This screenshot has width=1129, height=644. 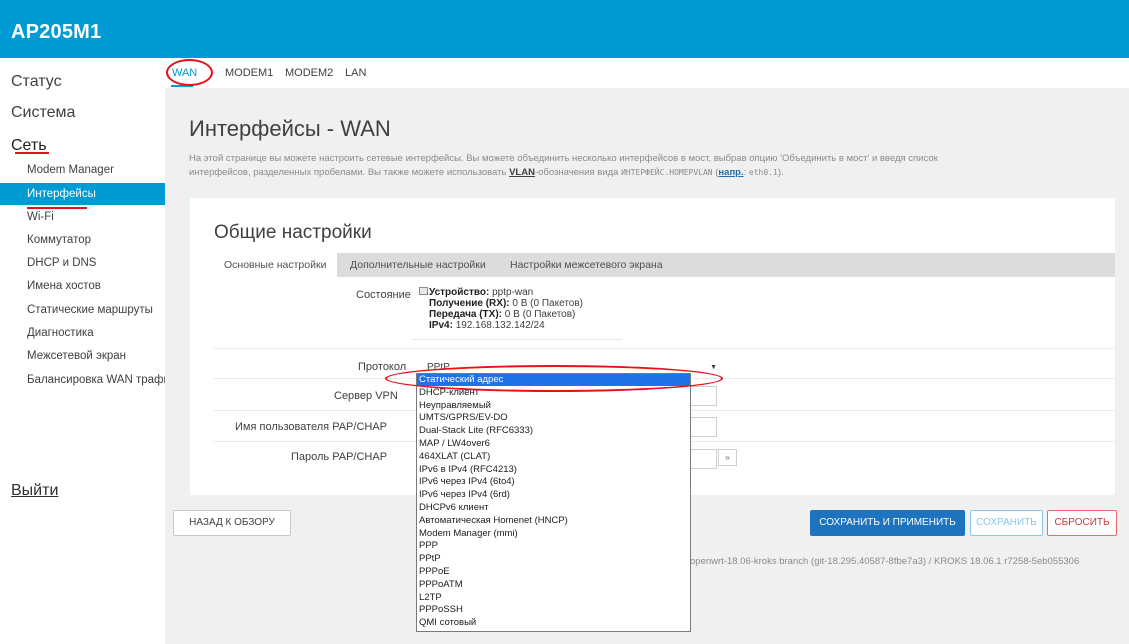 I want to click on ipv4-value: 192.168.132.142/24, so click(x=500, y=325).